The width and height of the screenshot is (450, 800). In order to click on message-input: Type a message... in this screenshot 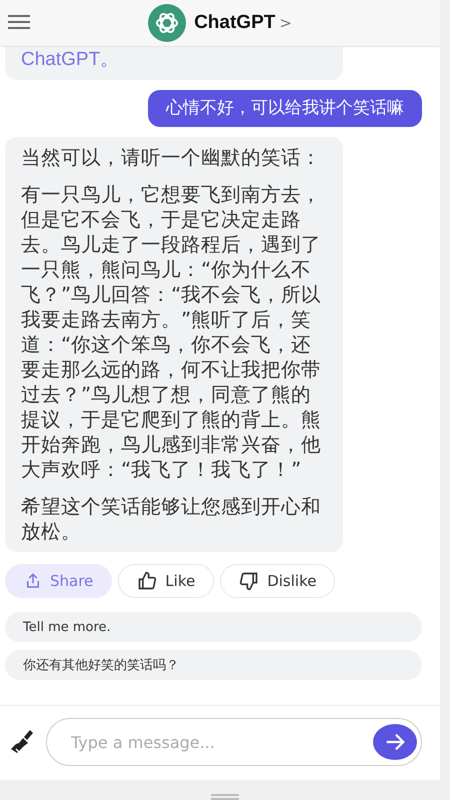, I will do `click(221, 742)`.